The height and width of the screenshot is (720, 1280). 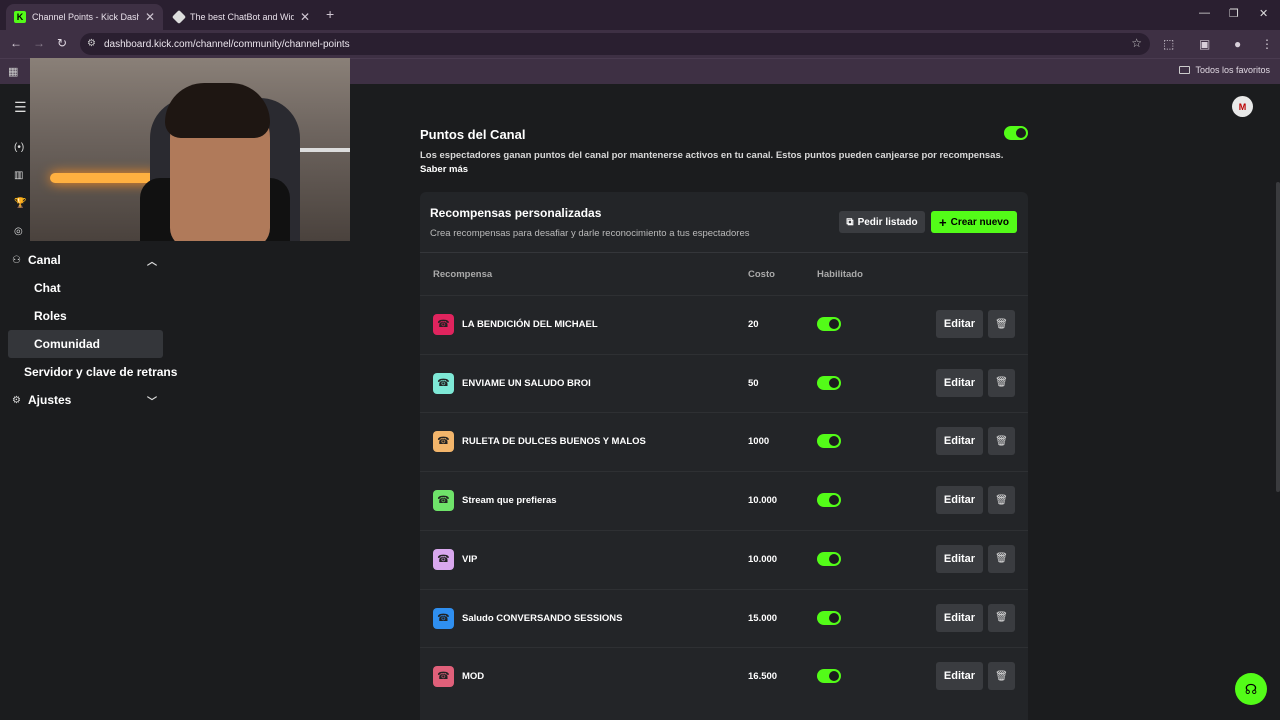 I want to click on button-label: Crear nuevo, so click(x=979, y=222).